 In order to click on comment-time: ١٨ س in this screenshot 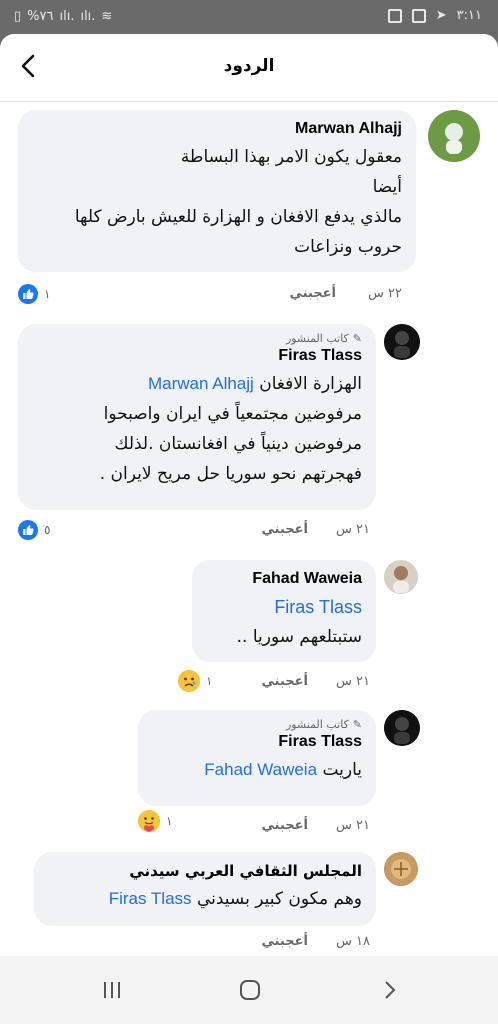, I will do `click(353, 941)`.